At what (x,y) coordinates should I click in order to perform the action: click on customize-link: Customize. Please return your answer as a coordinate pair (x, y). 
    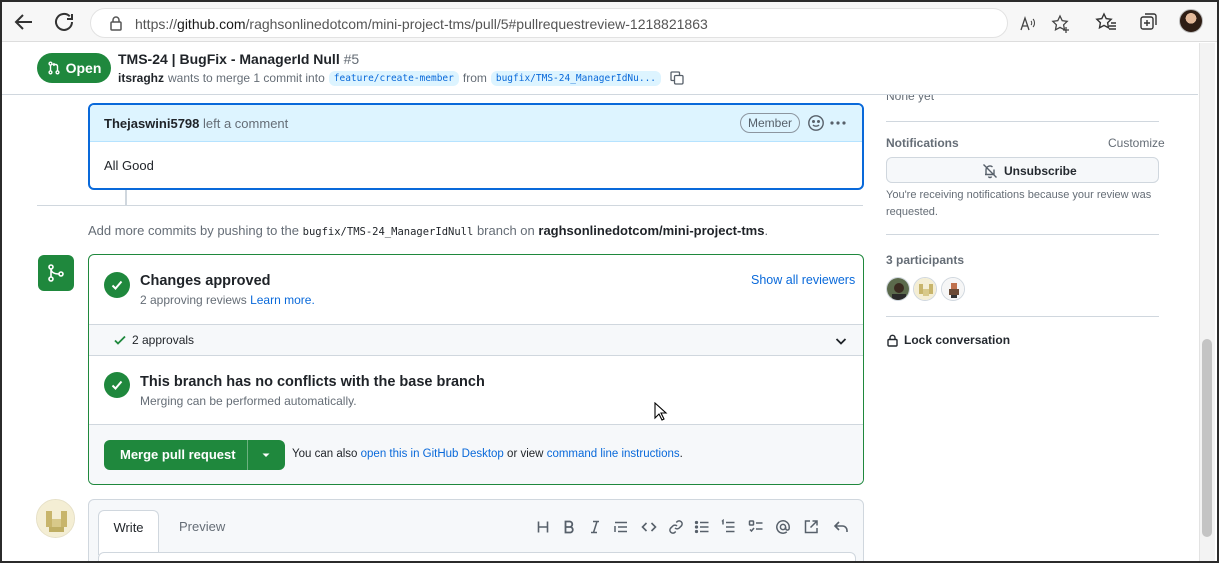
    Looking at the image, I should click on (1136, 143).